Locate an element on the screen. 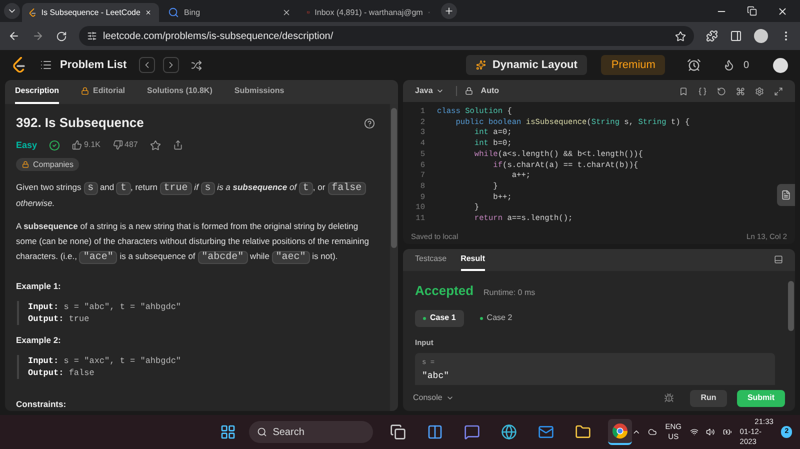 This screenshot has height=449, width=800. bookmark-icon is located at coordinates (683, 91).